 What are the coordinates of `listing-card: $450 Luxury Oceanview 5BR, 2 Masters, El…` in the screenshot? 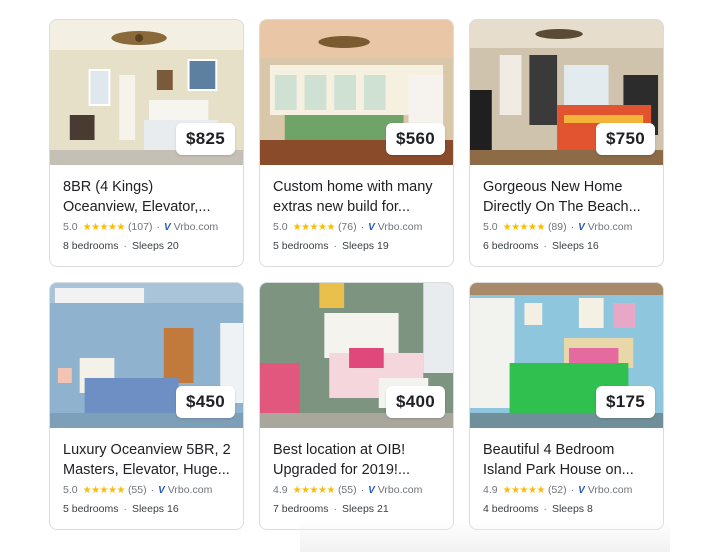 It's located at (146, 406).